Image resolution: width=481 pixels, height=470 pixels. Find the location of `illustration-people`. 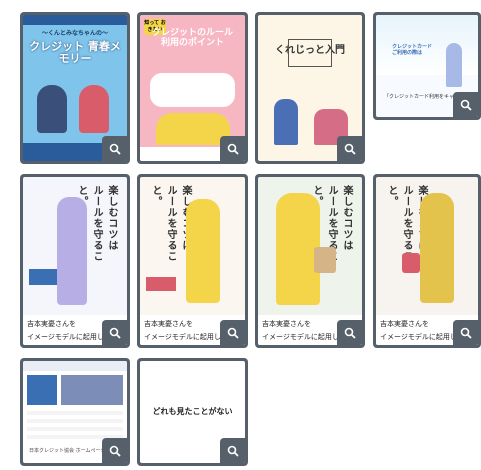

illustration-people is located at coordinates (193, 129).